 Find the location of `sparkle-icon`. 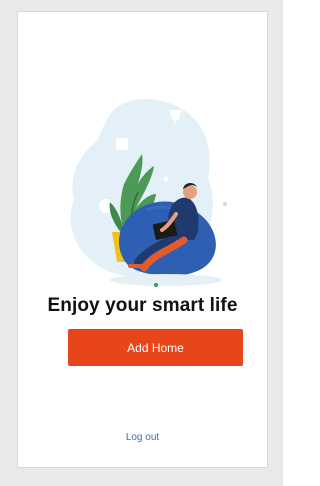

sparkle-icon is located at coordinates (166, 179).